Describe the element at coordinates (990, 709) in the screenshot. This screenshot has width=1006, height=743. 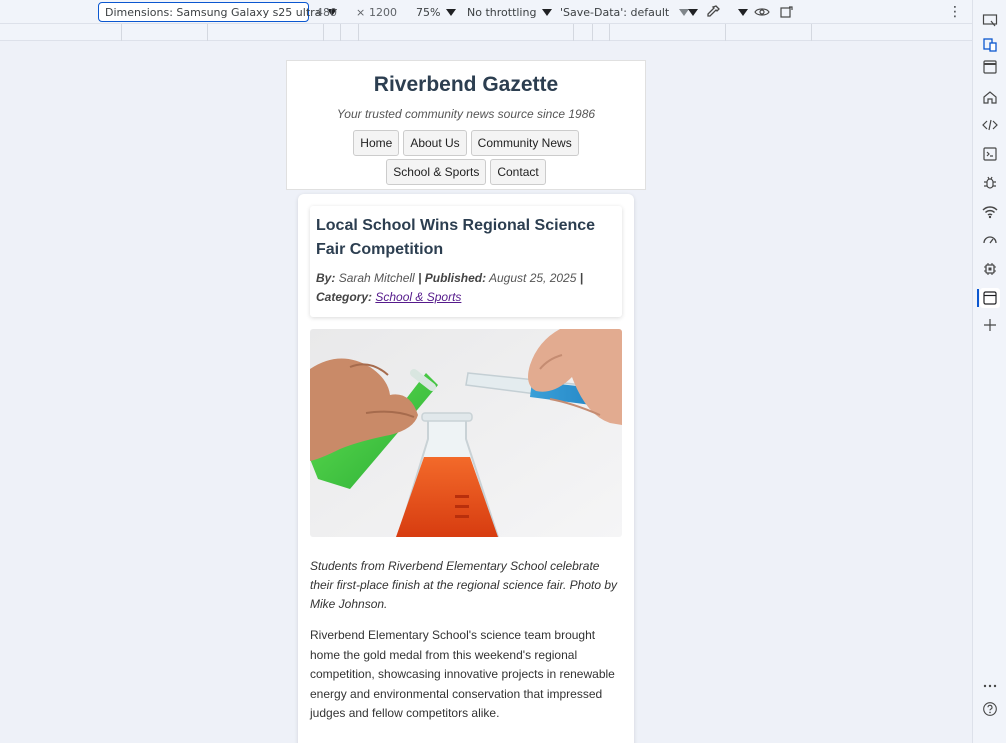
I see `help-icon` at that location.